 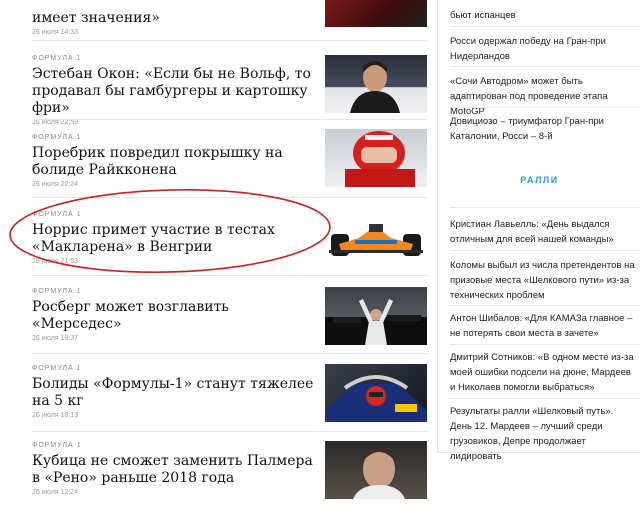 I want to click on celebration-image, so click(x=376, y=322).